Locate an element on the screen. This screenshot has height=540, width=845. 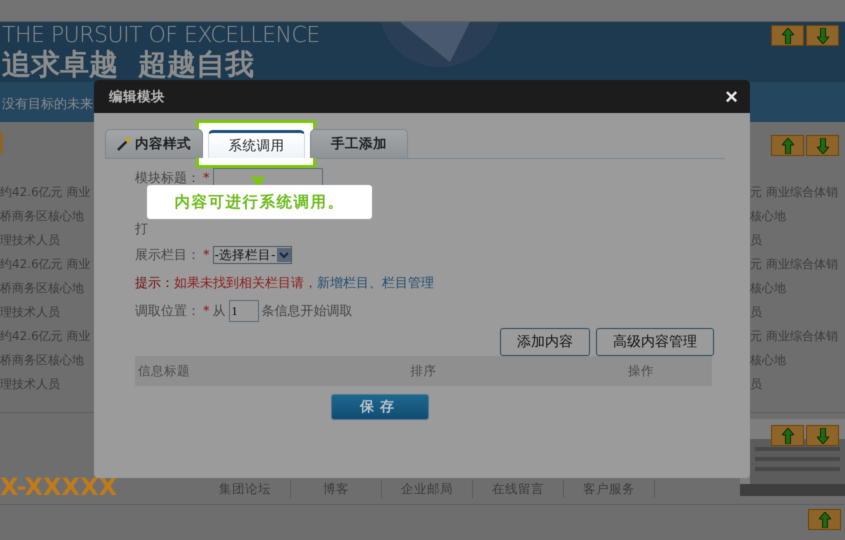
column-header: 信息标题 is located at coordinates (164, 371).